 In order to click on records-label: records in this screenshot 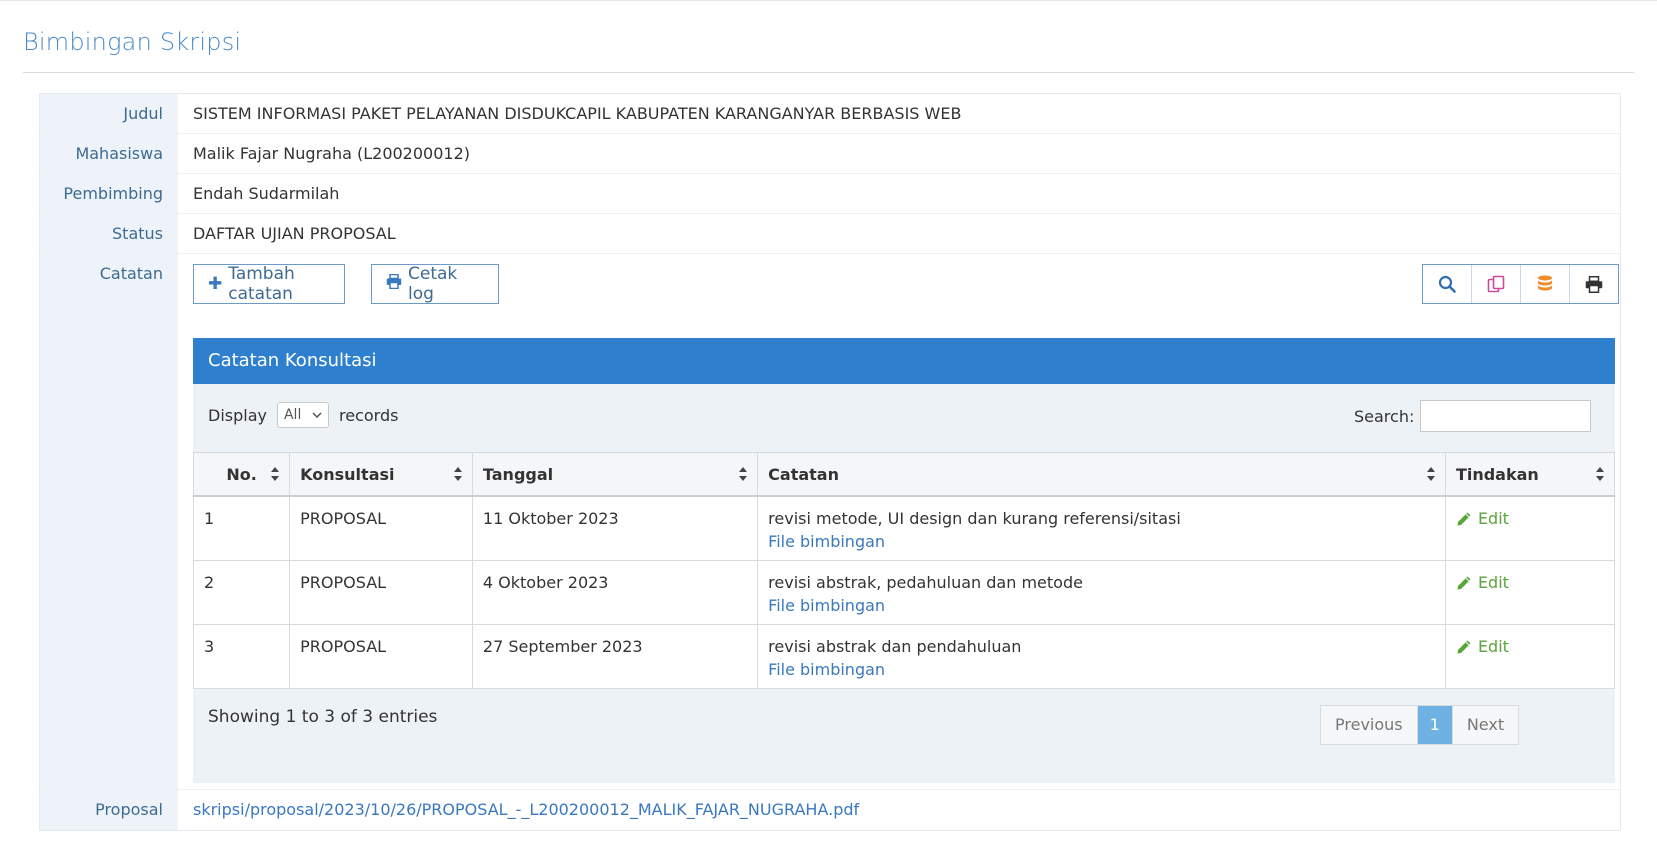, I will do `click(368, 415)`.